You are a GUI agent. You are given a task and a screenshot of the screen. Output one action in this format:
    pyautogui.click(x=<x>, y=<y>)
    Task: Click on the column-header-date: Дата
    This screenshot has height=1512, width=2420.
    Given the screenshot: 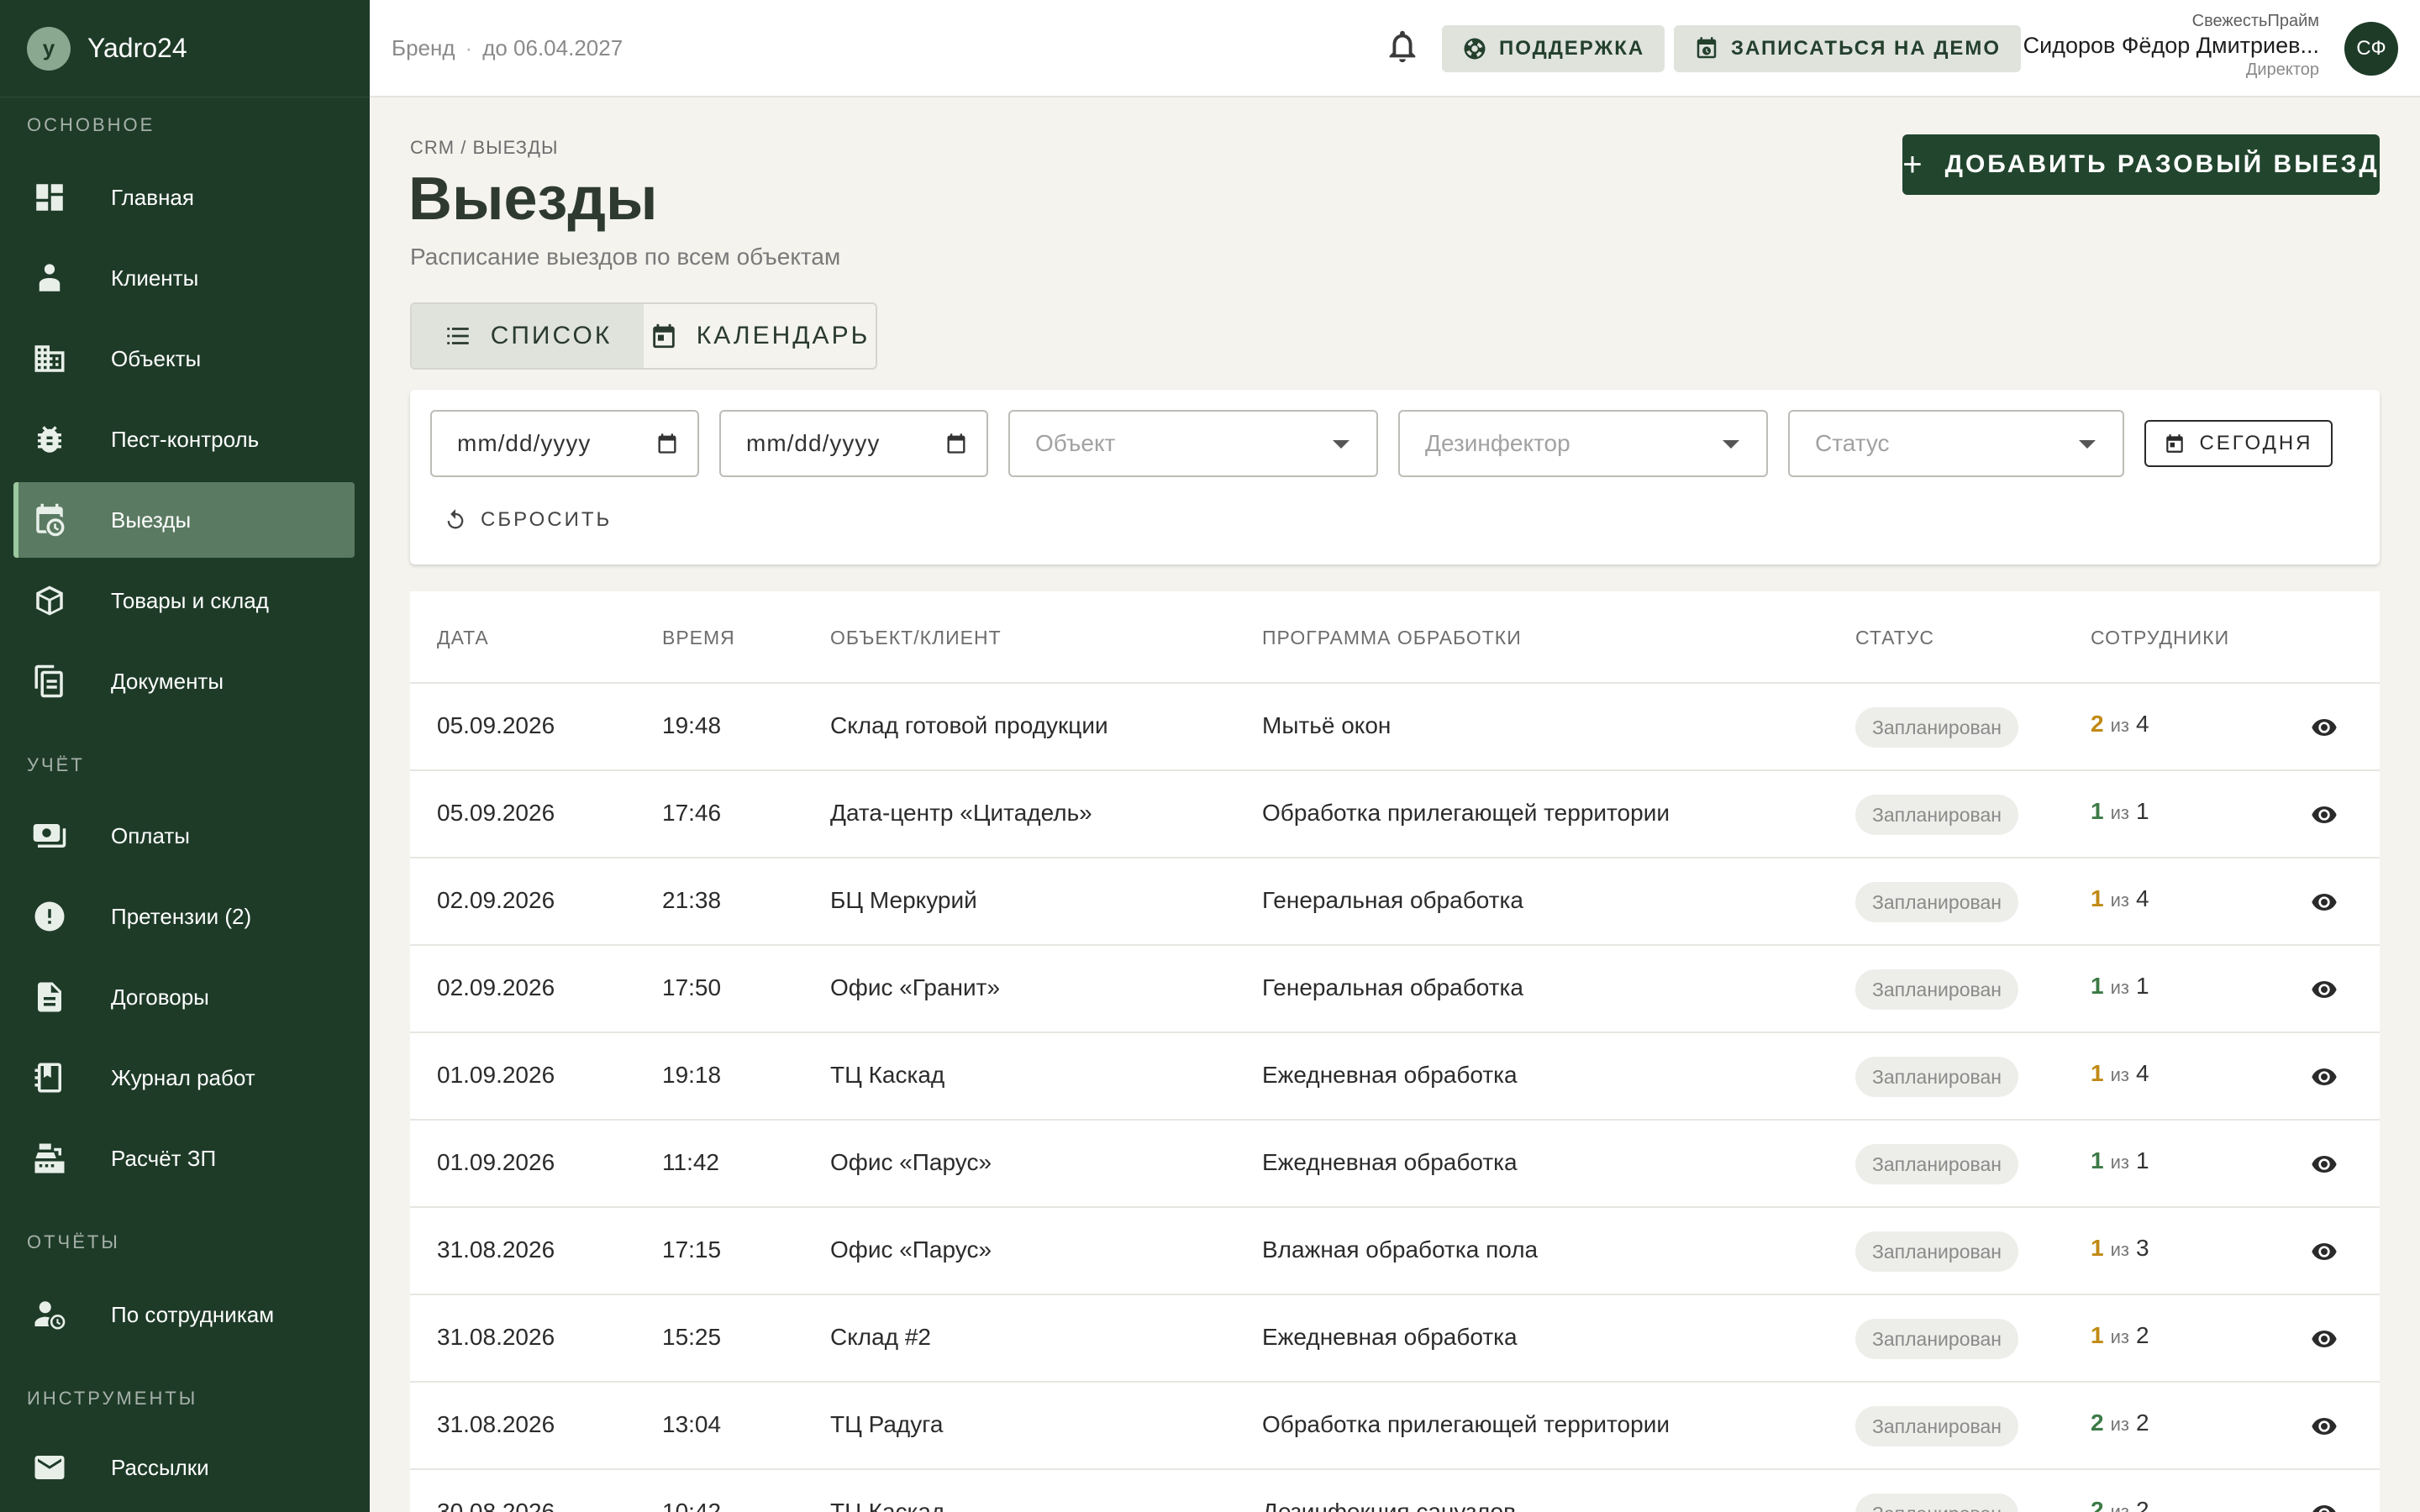 What is the action you would take?
    pyautogui.click(x=463, y=638)
    